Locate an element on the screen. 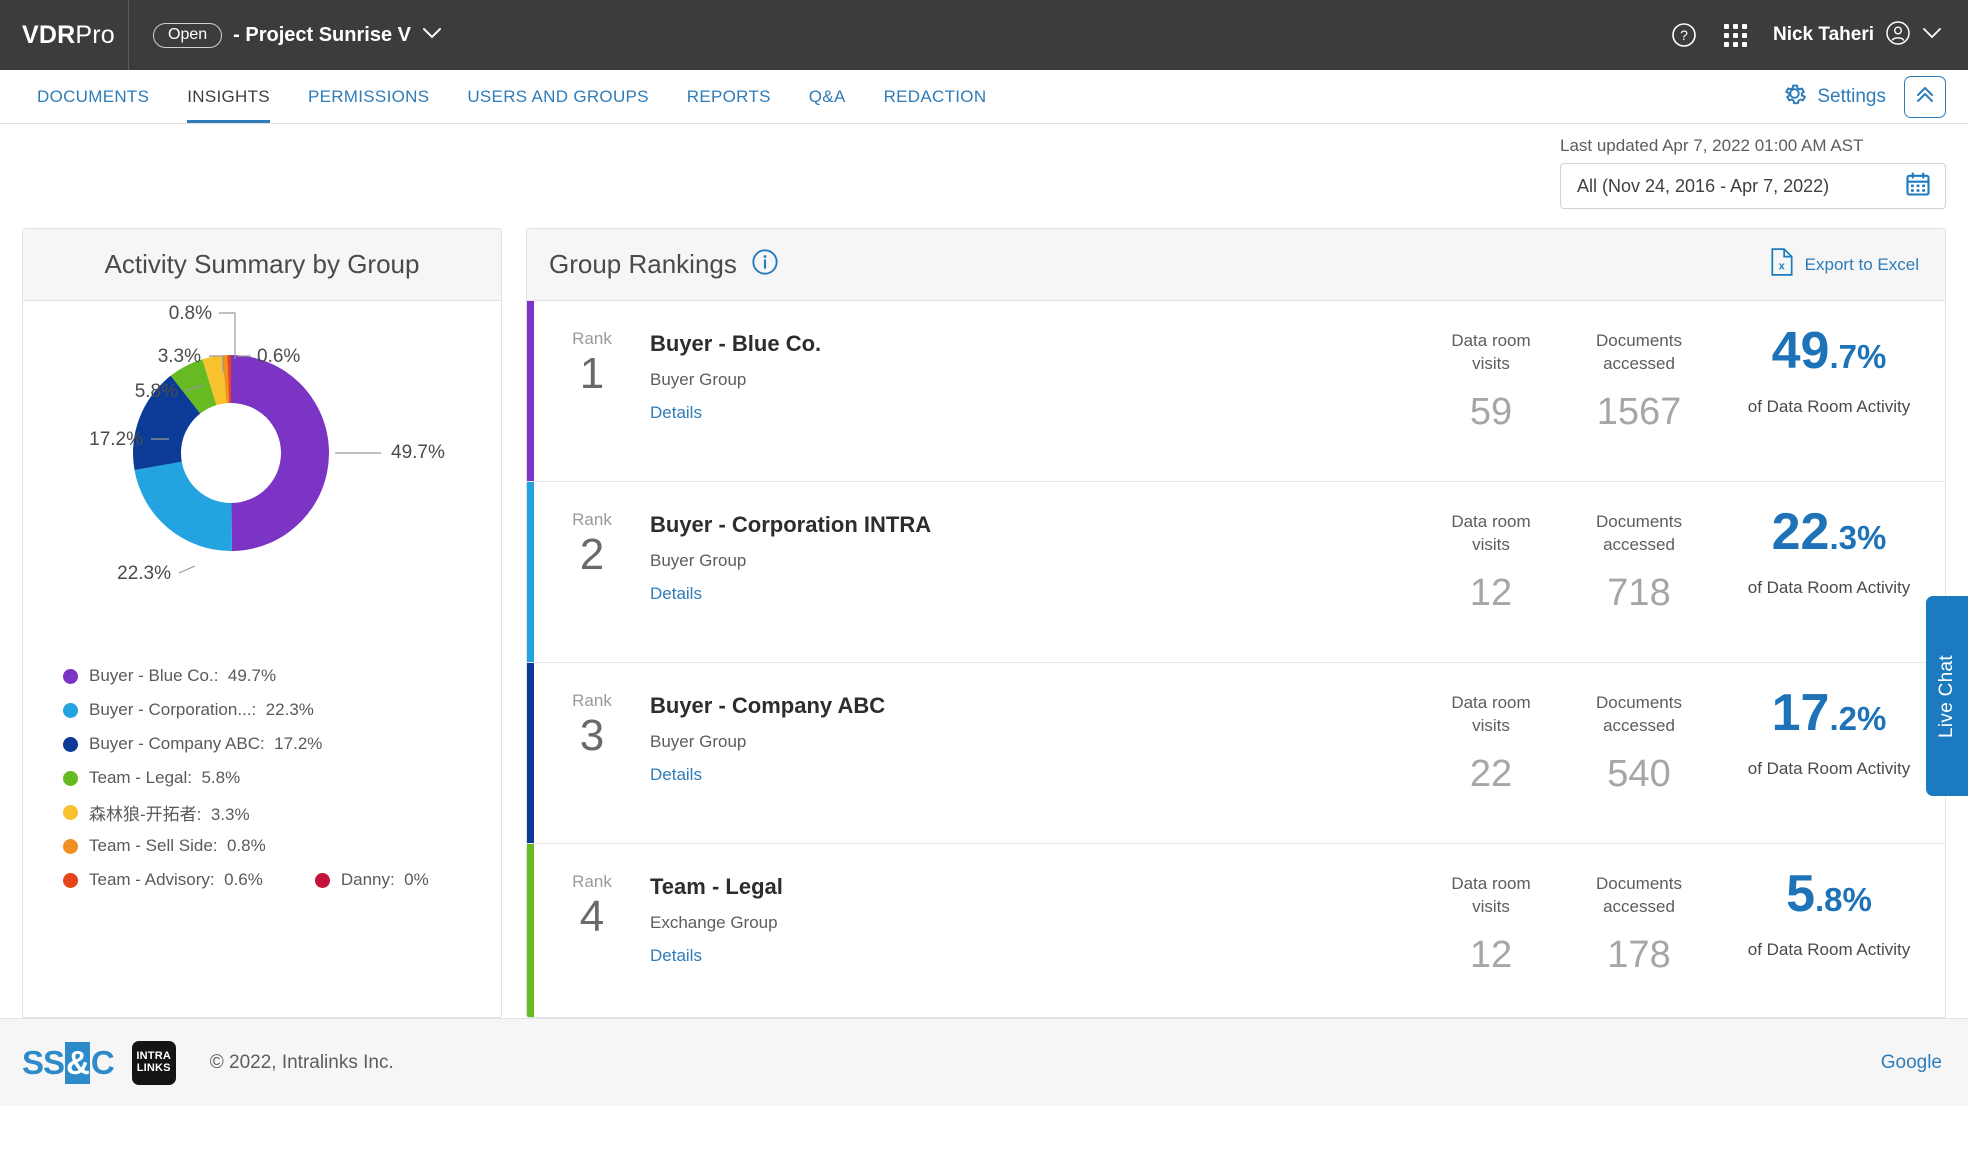  app-logo: VDRPro is located at coordinates (64, 35).